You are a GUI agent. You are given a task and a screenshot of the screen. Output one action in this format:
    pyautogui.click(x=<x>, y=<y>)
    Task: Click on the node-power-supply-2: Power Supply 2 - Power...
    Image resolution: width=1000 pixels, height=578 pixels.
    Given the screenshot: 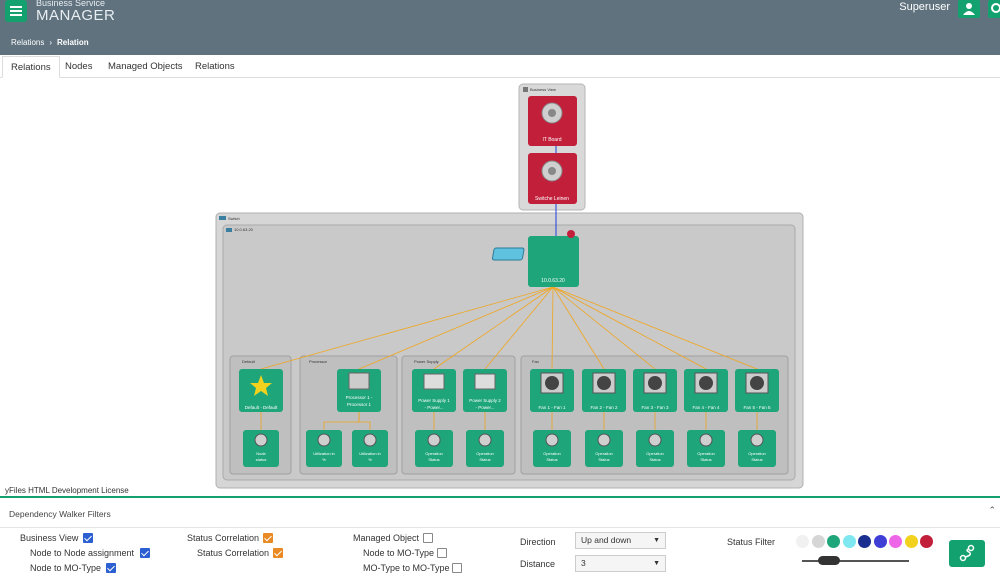 What is the action you would take?
    pyautogui.click(x=485, y=390)
    